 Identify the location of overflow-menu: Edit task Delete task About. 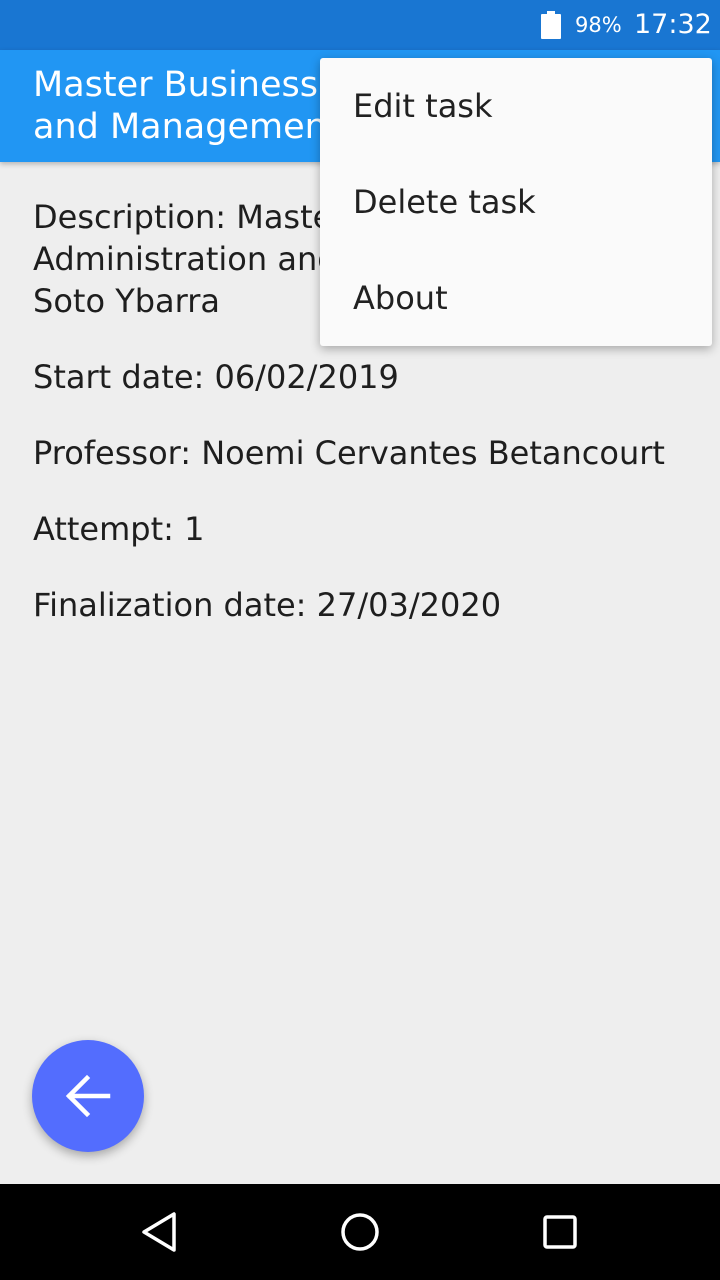
(516, 202).